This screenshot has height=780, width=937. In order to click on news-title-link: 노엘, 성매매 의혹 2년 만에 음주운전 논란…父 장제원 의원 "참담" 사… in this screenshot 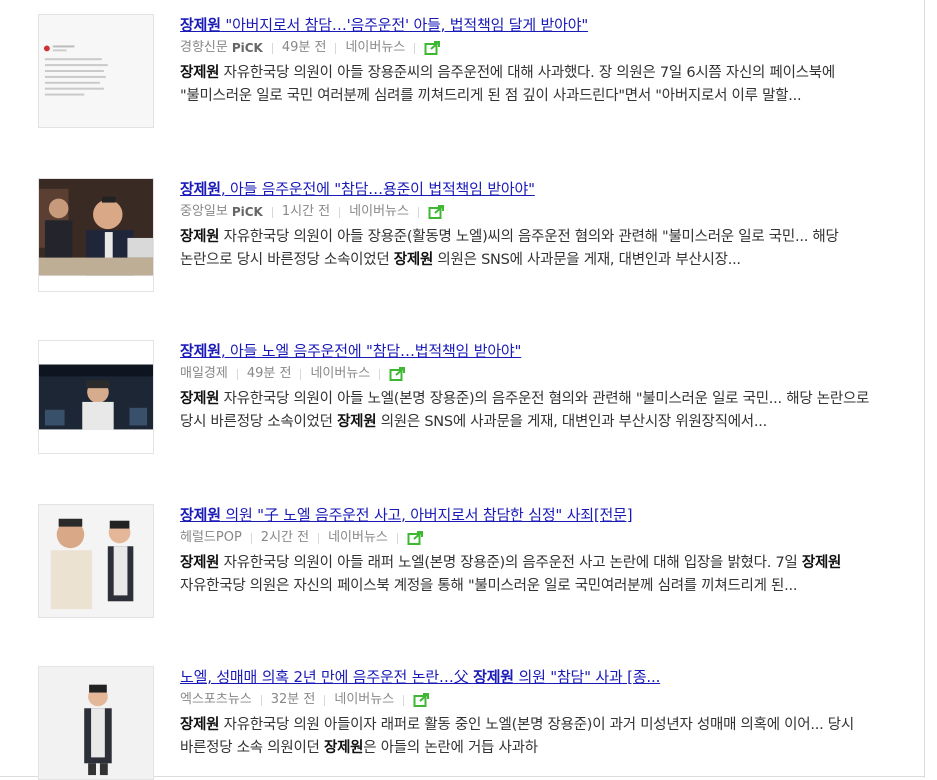, I will do `click(530, 677)`.